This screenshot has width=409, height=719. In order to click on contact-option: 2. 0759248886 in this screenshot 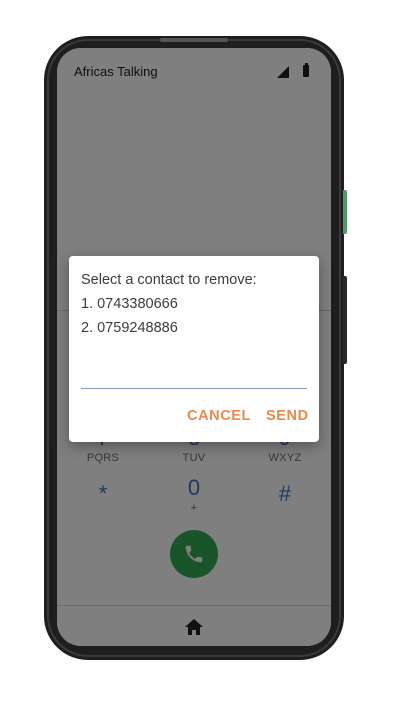, I will do `click(129, 328)`.